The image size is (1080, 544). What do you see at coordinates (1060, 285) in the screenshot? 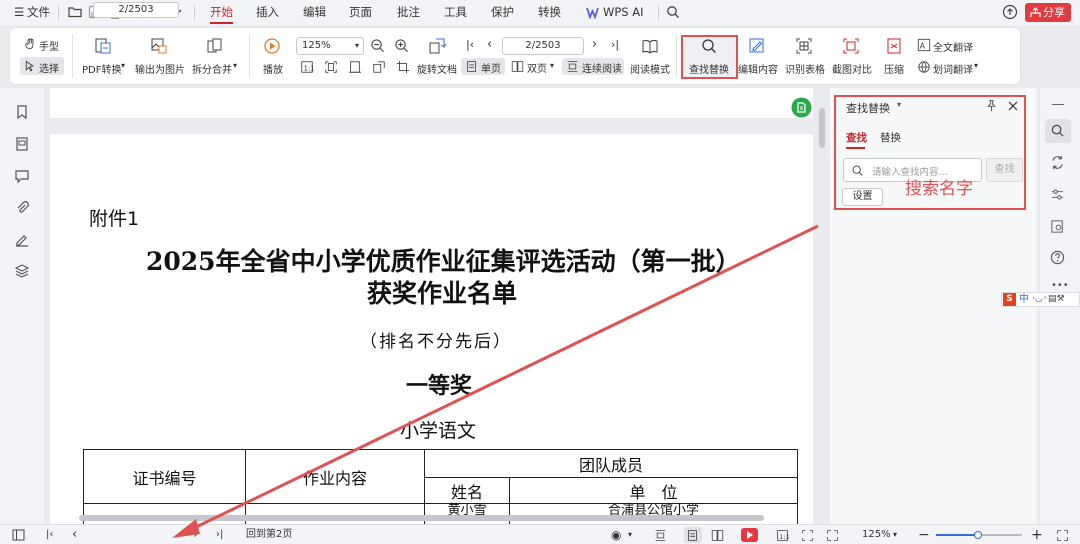
I see `more-icon: •••` at bounding box center [1060, 285].